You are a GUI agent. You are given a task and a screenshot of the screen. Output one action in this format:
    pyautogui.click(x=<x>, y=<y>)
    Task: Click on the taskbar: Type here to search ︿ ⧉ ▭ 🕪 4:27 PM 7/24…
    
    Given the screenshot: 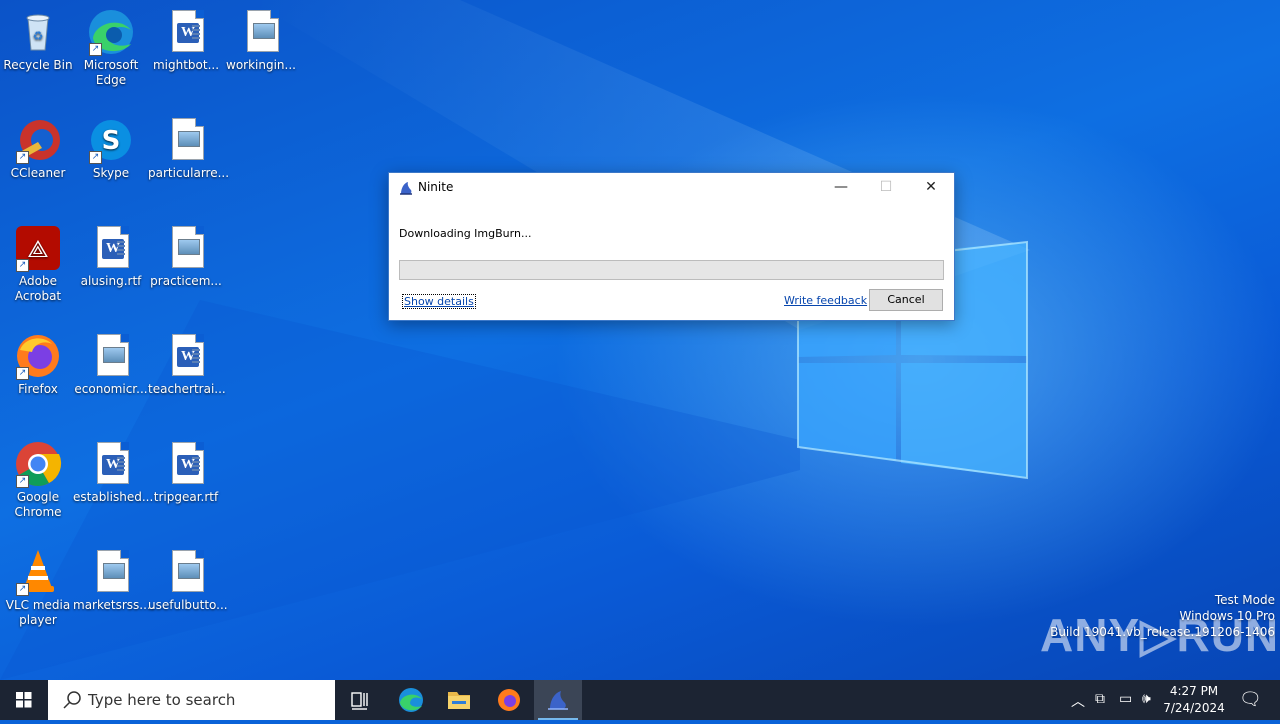 What is the action you would take?
    pyautogui.click(x=640, y=700)
    